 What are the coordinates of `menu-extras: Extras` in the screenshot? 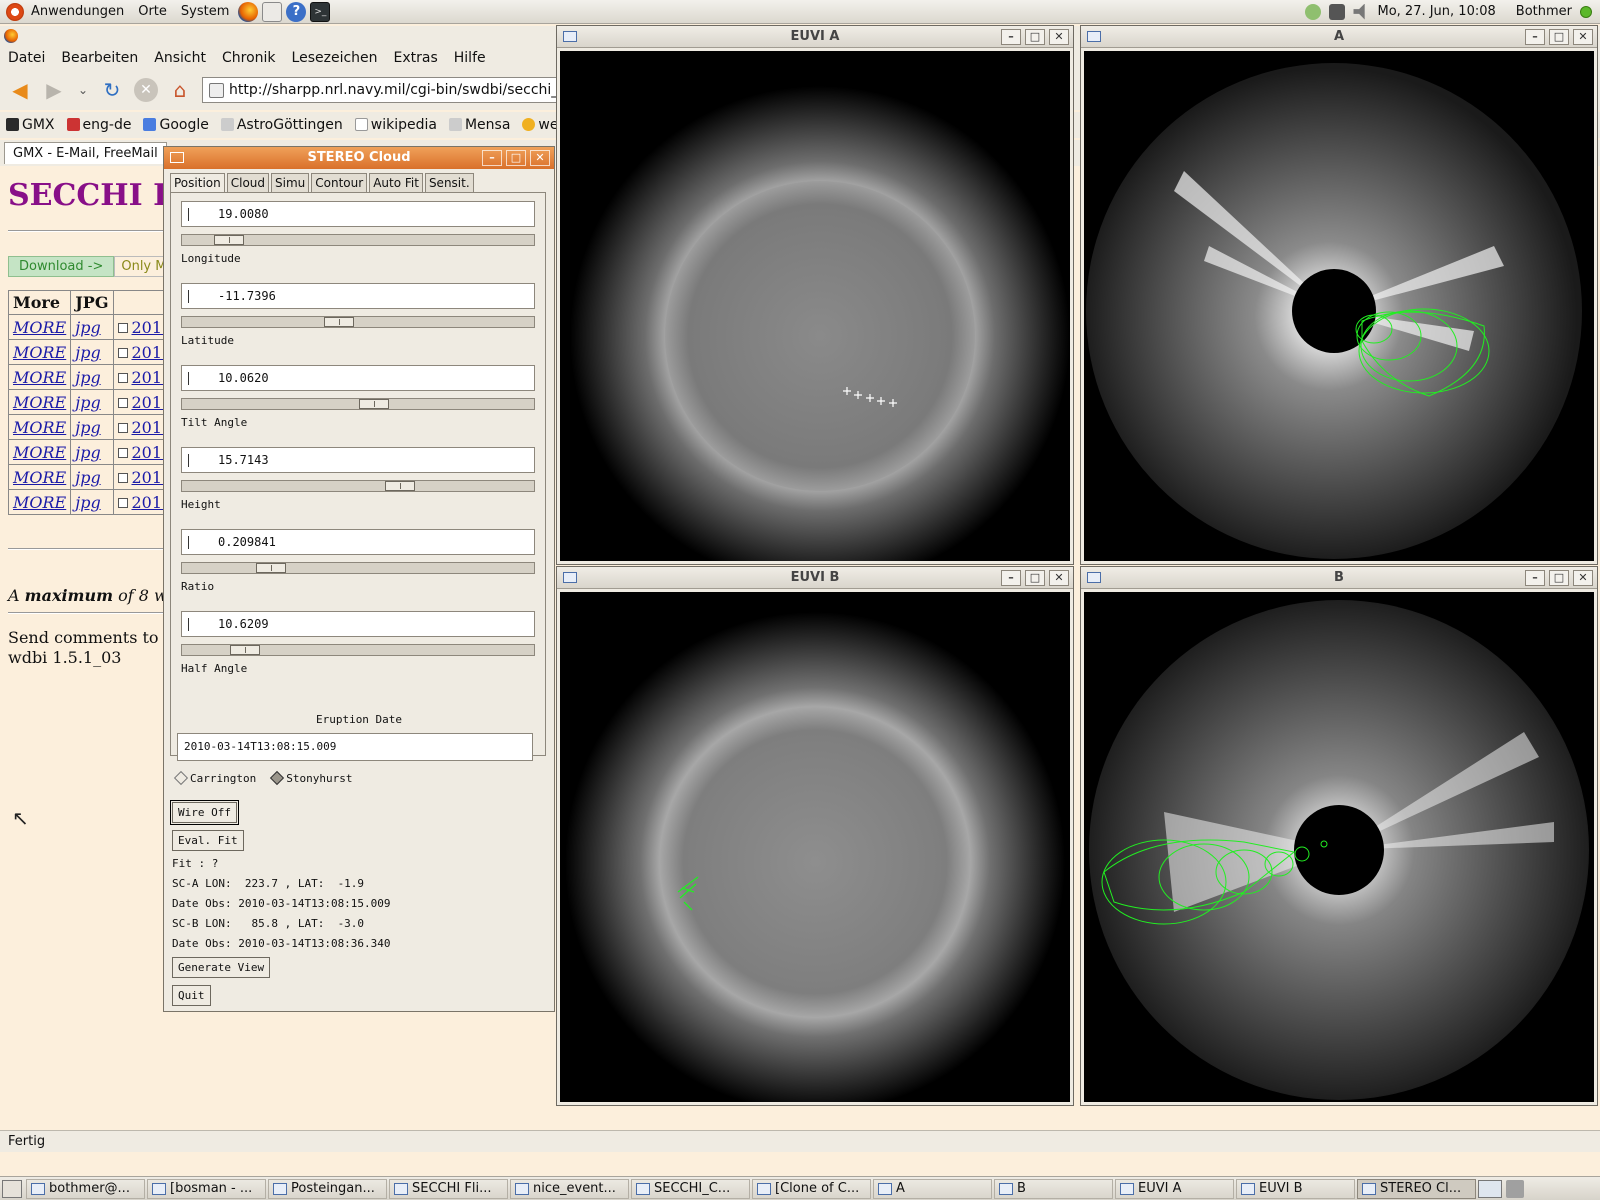 It's located at (416, 58).